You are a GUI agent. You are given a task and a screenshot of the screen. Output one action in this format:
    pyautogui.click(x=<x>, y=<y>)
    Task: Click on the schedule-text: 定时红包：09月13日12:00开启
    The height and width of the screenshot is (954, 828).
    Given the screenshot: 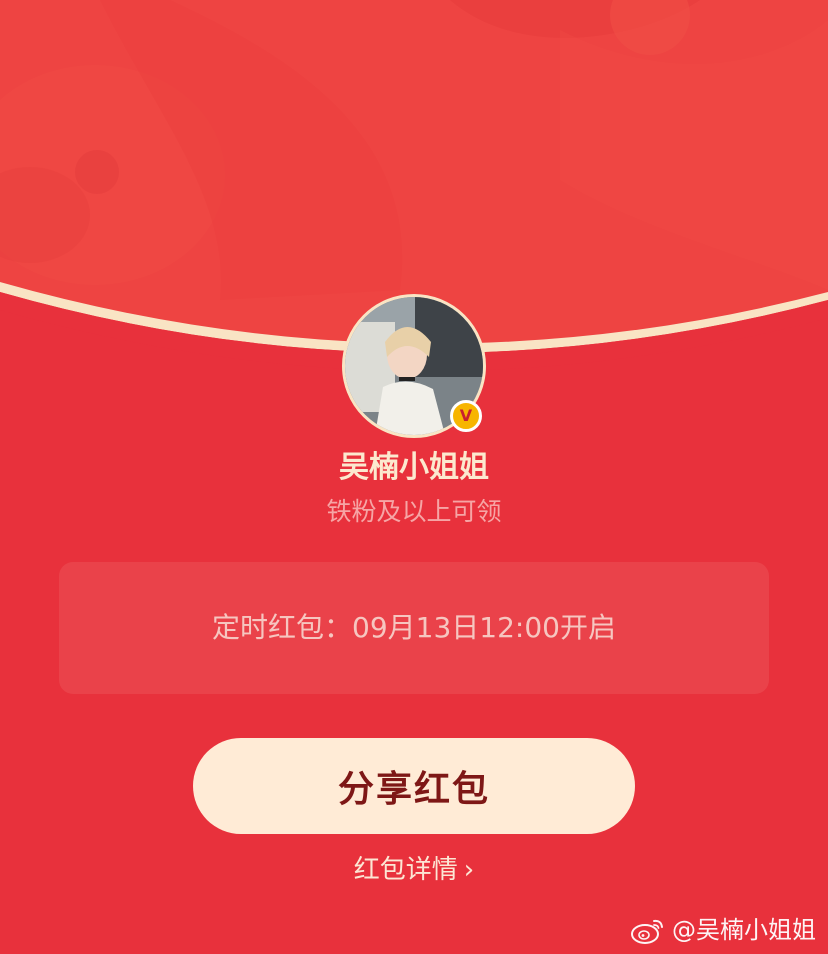 What is the action you would take?
    pyautogui.click(x=414, y=627)
    